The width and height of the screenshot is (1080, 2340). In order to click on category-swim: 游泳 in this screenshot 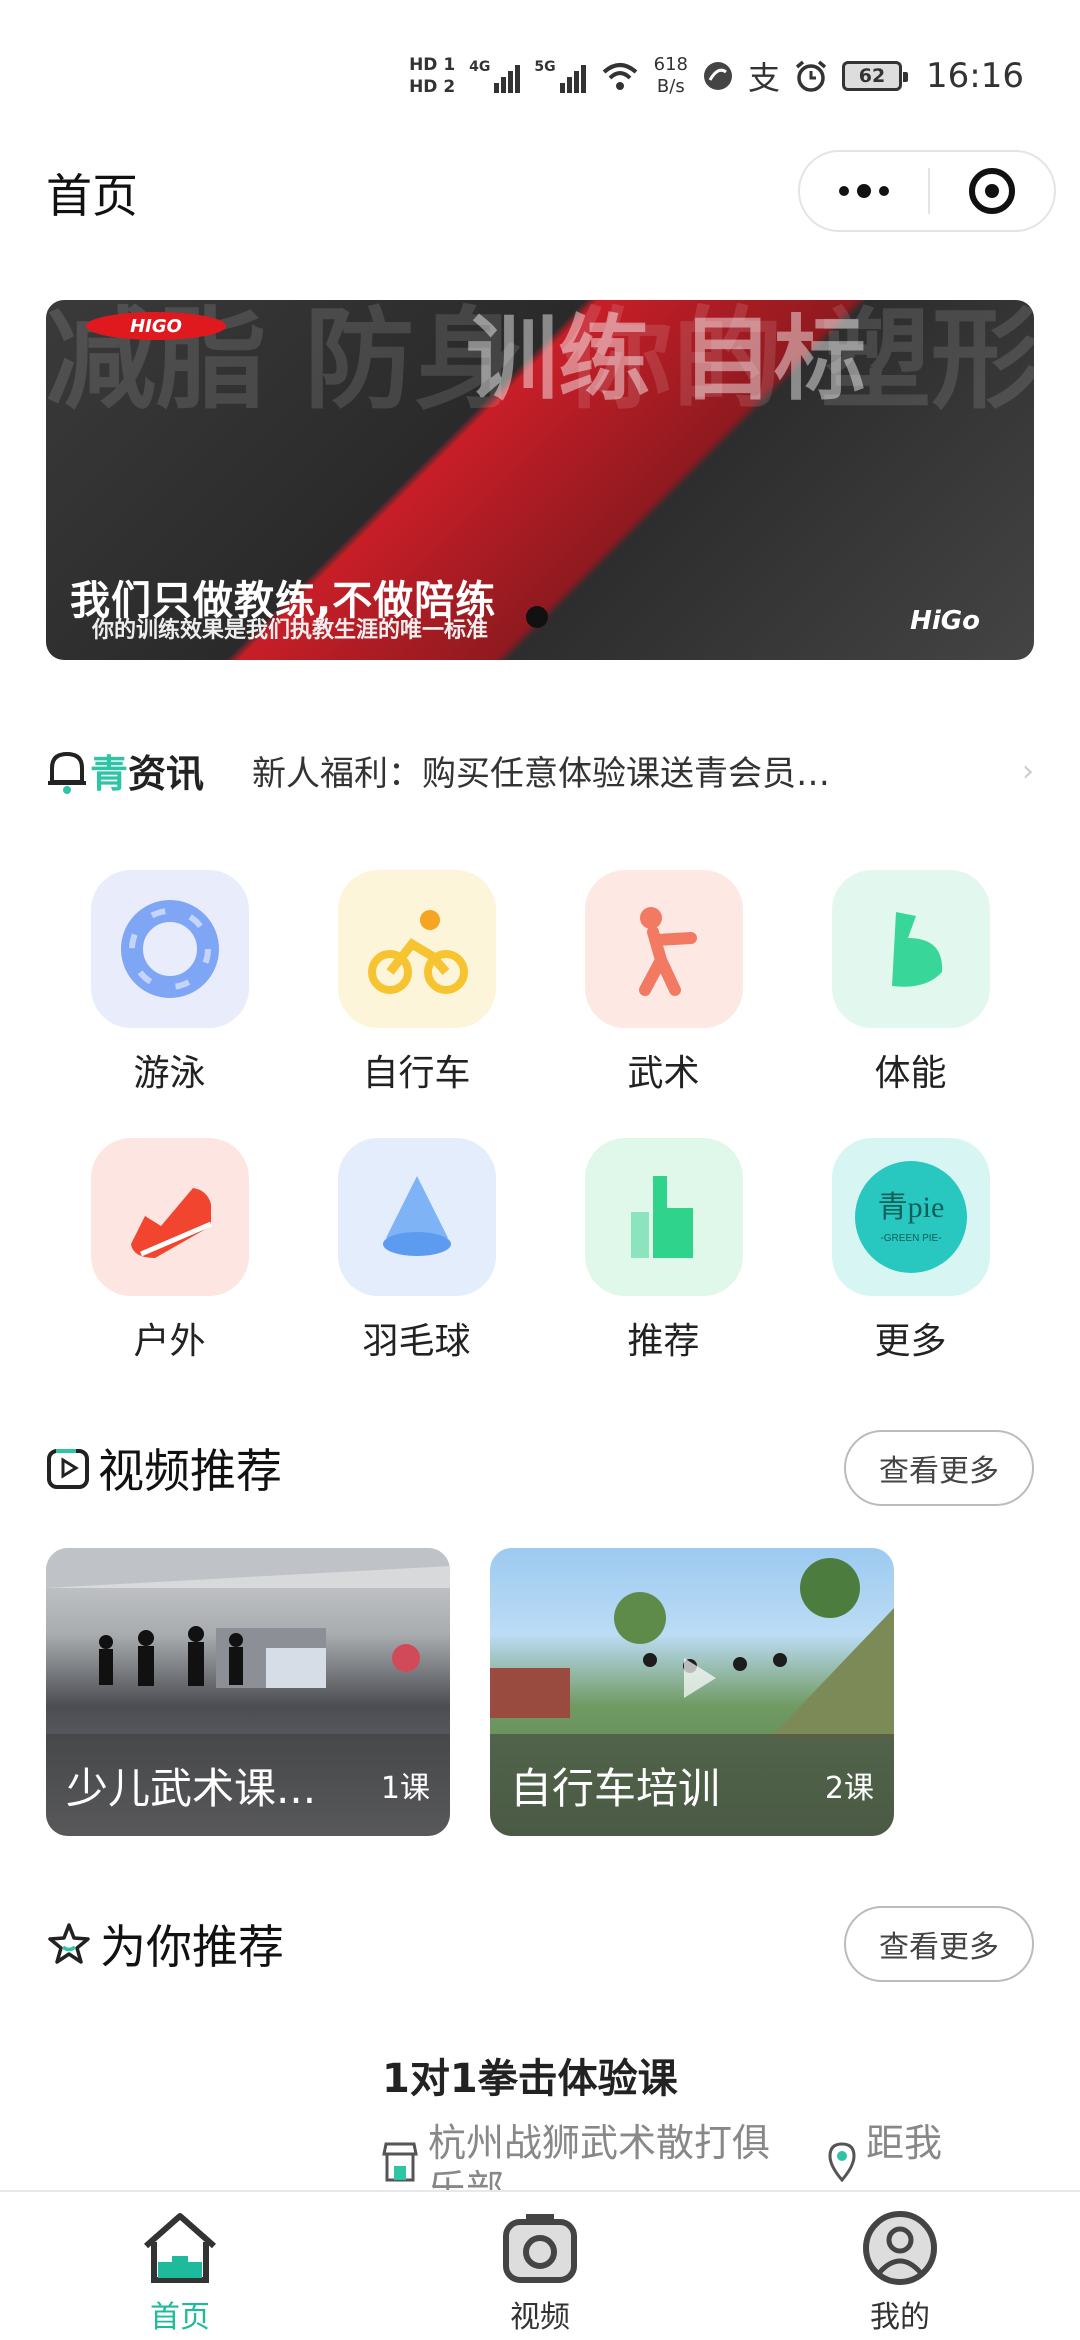, I will do `click(169, 983)`.